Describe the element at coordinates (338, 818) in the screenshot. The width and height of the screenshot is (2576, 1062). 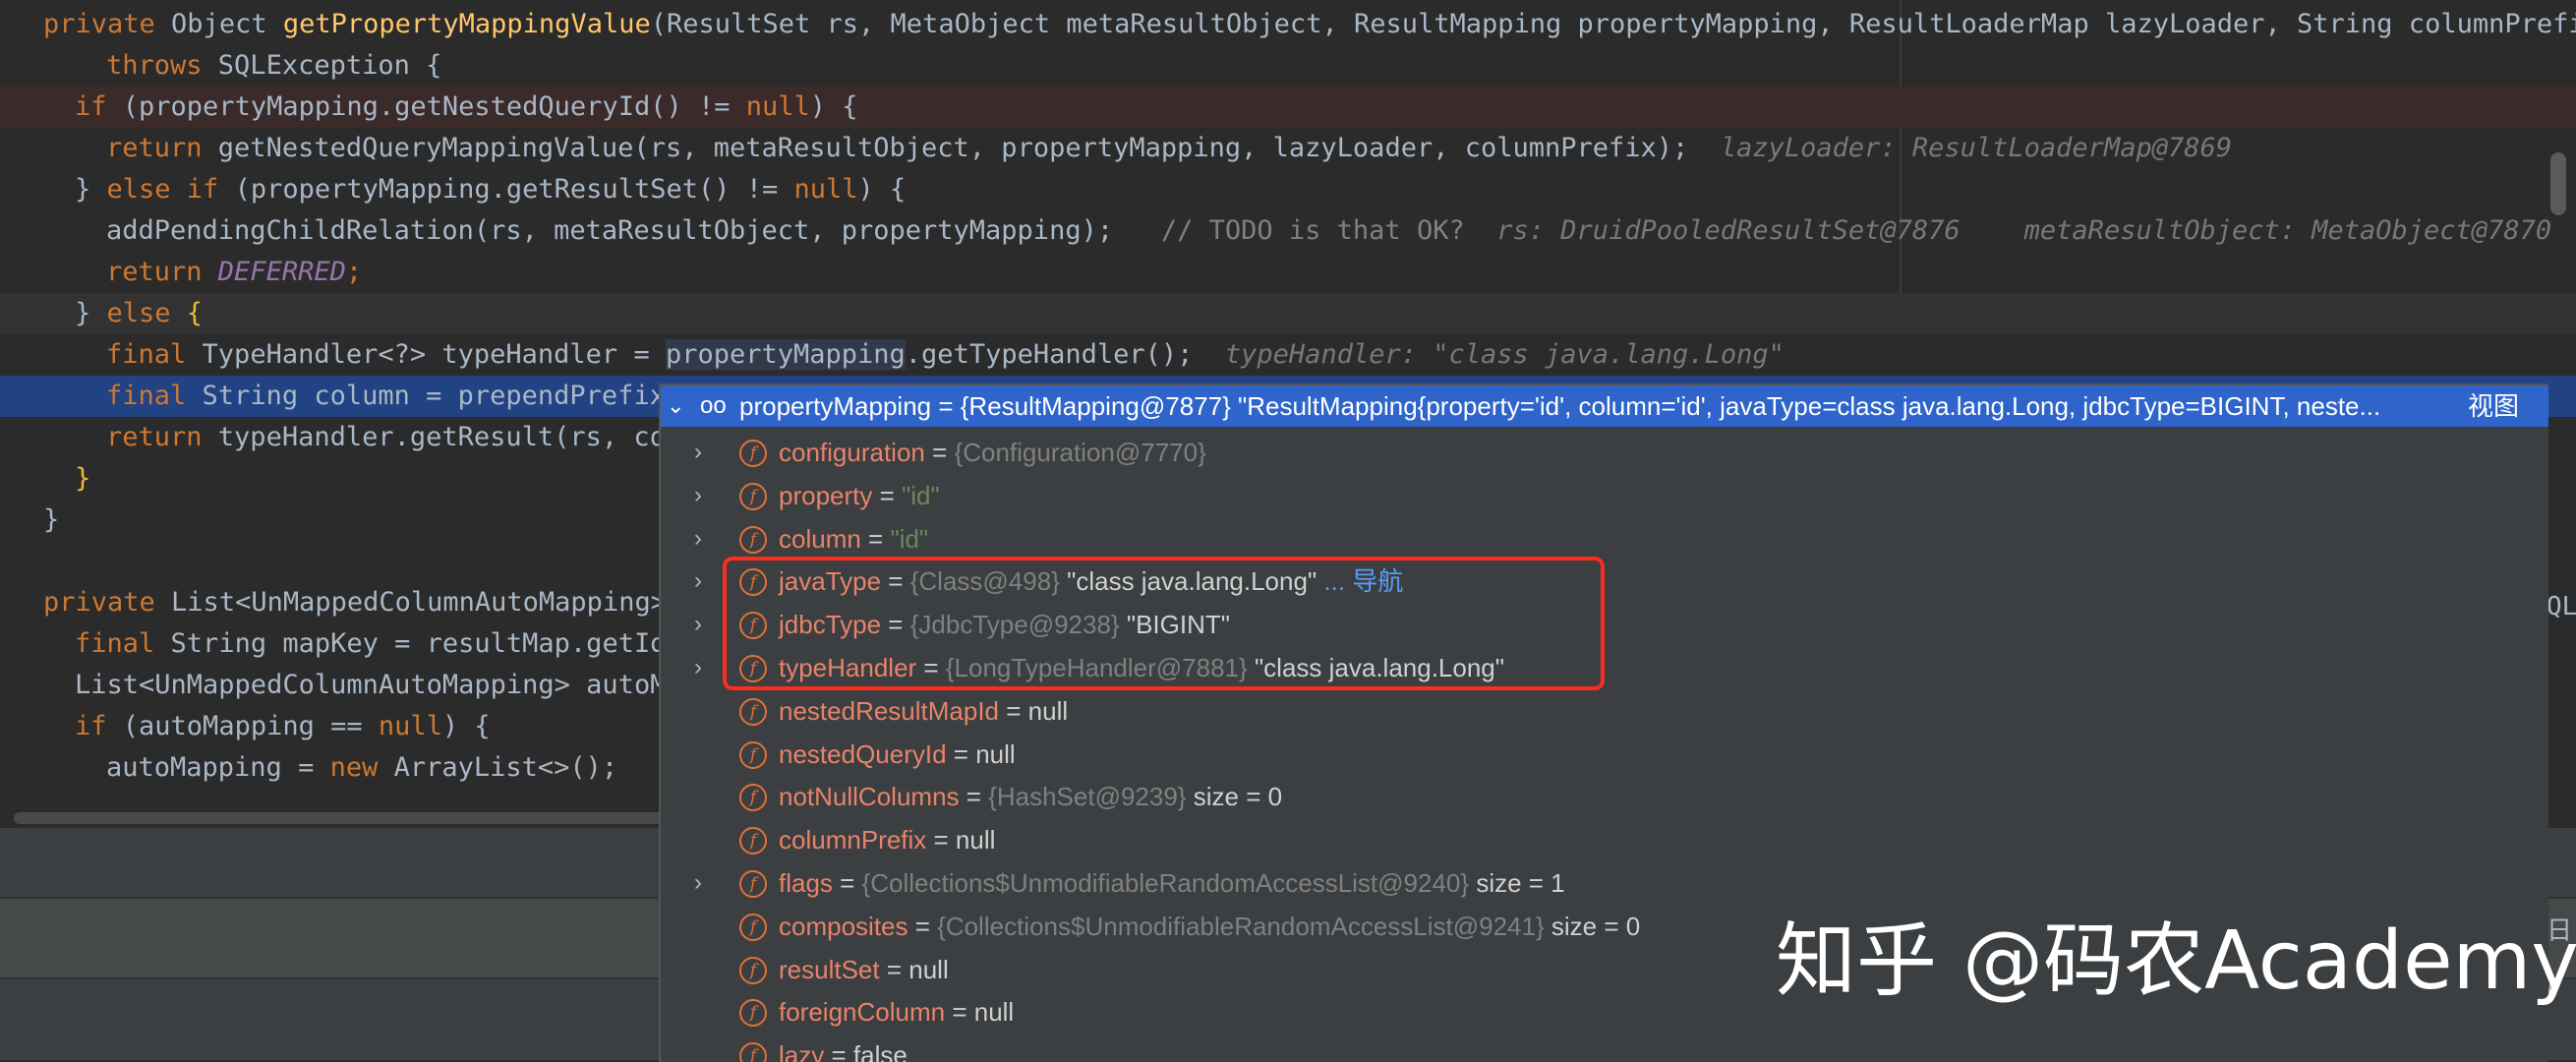
I see `horizontal-scrollbar` at that location.